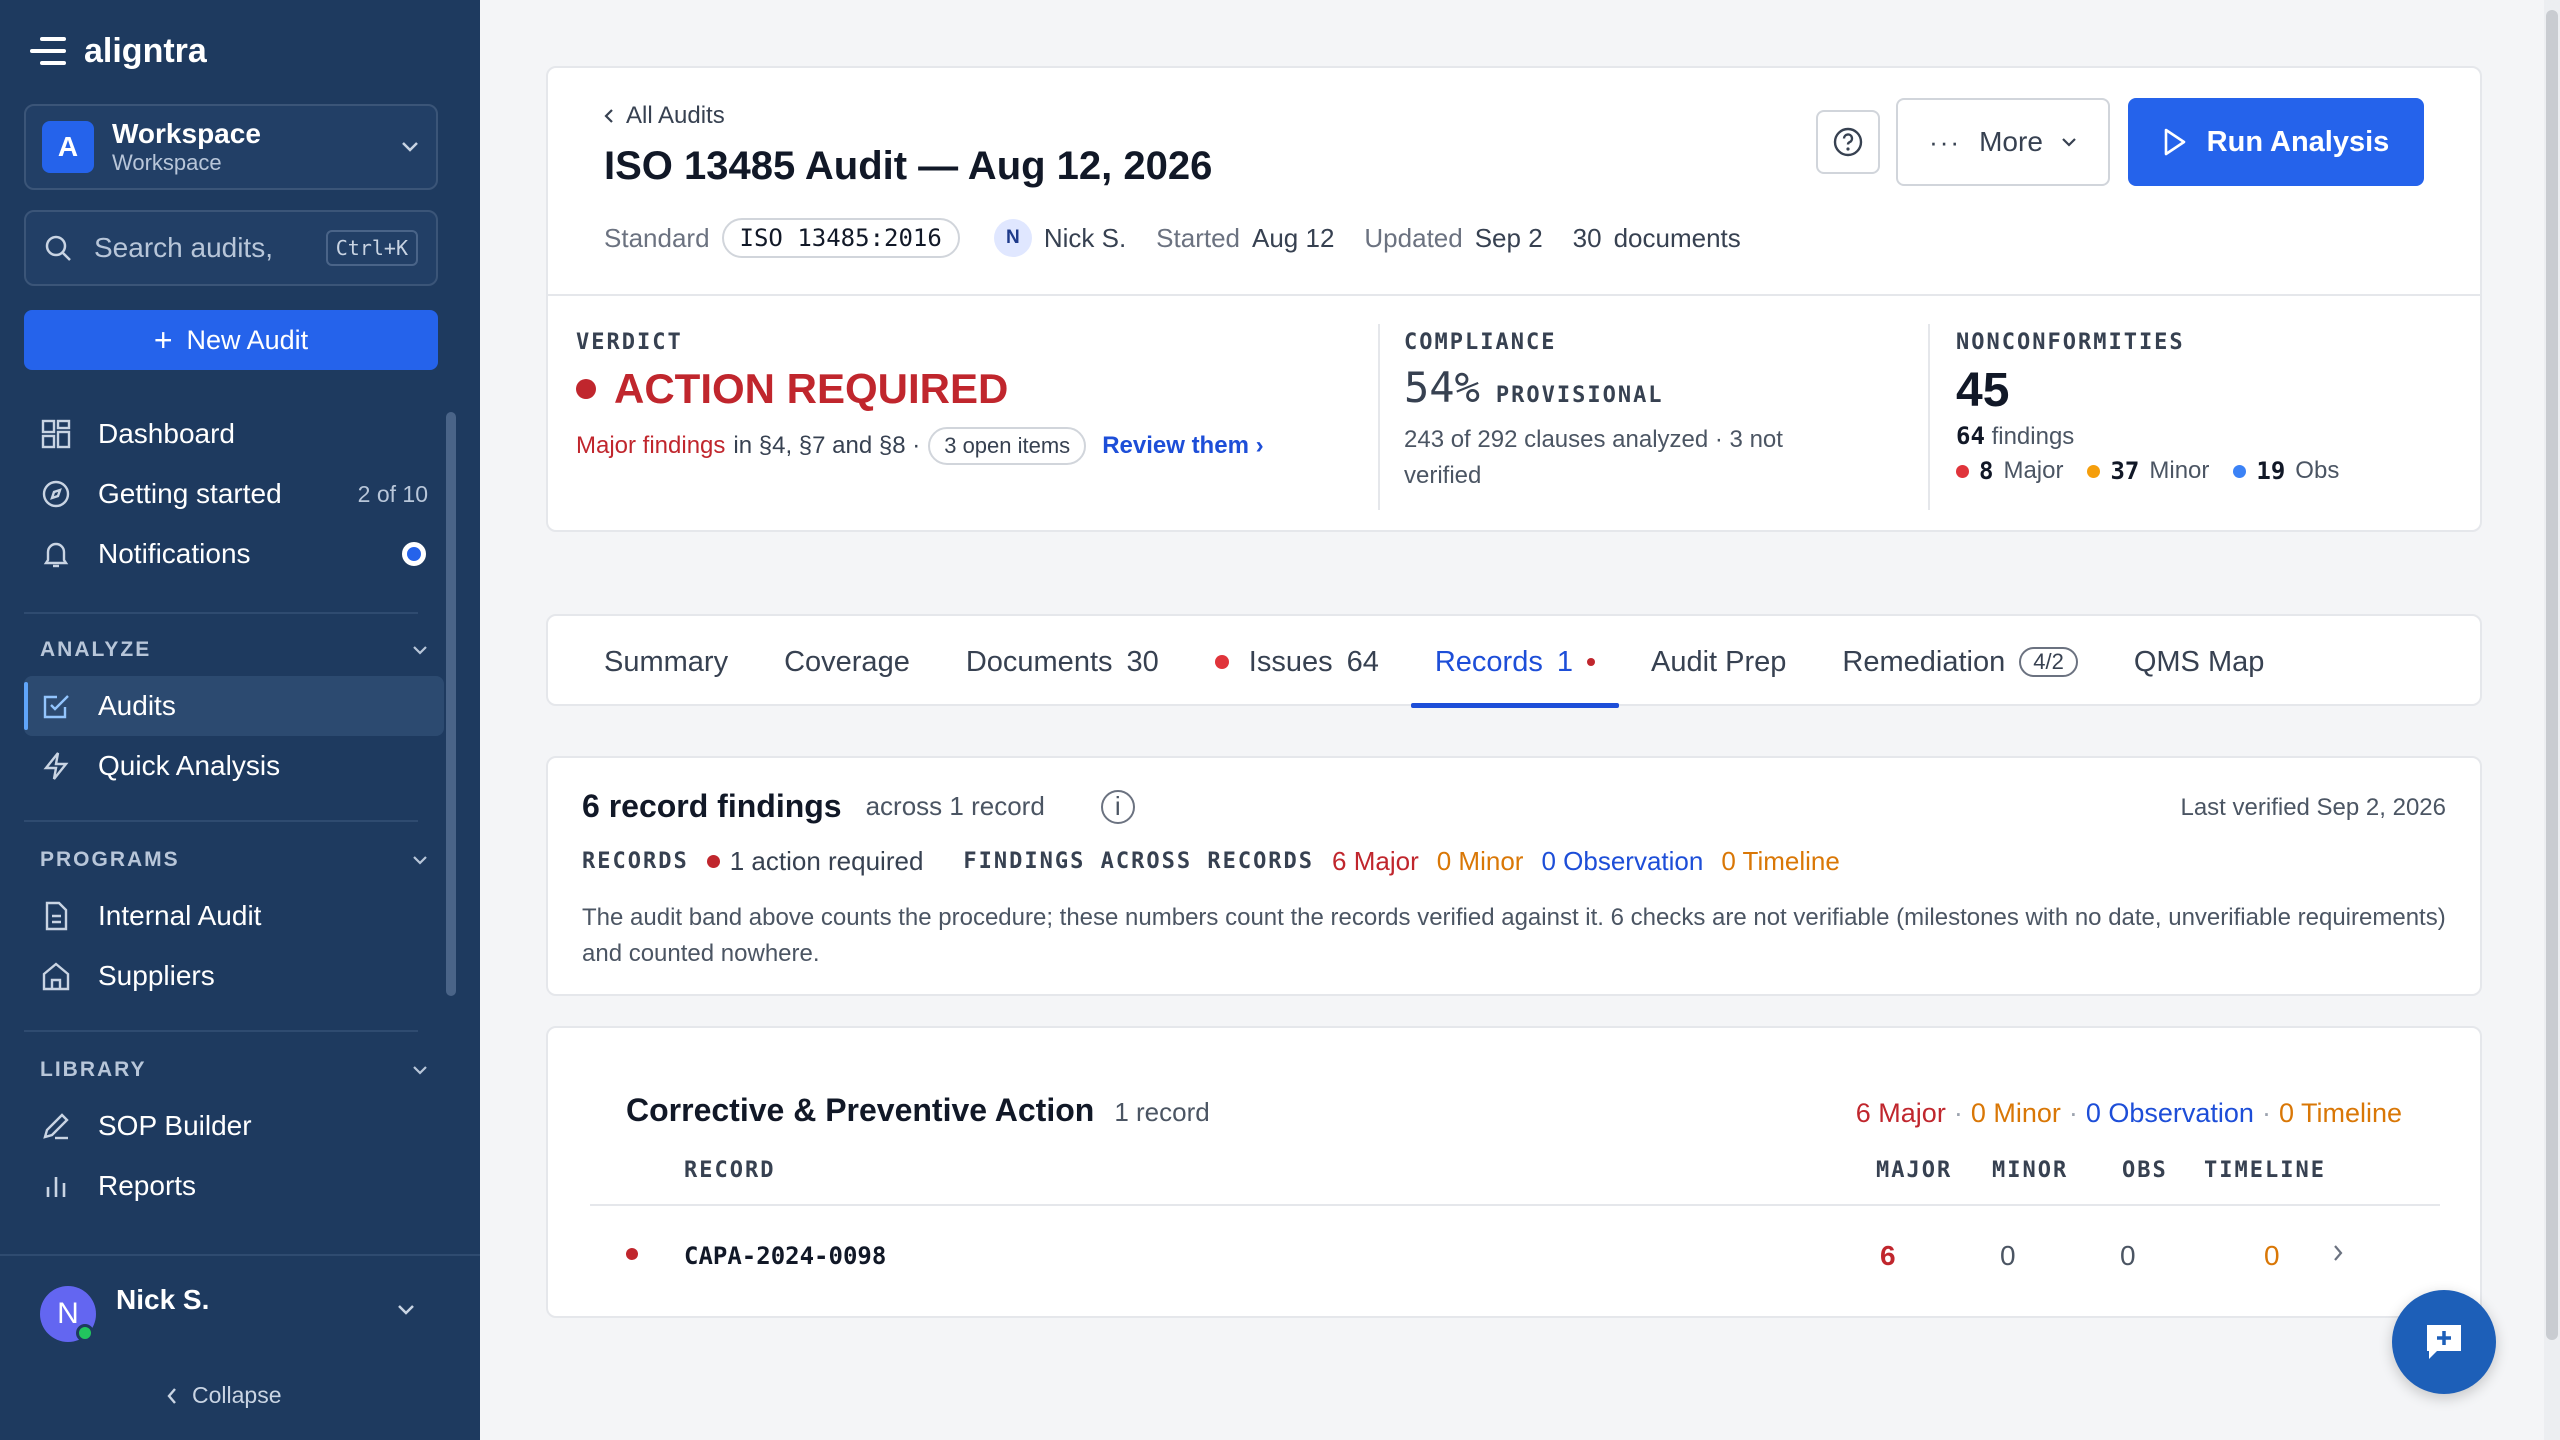 The width and height of the screenshot is (2560, 1440). I want to click on online-status-dot, so click(85, 1333).